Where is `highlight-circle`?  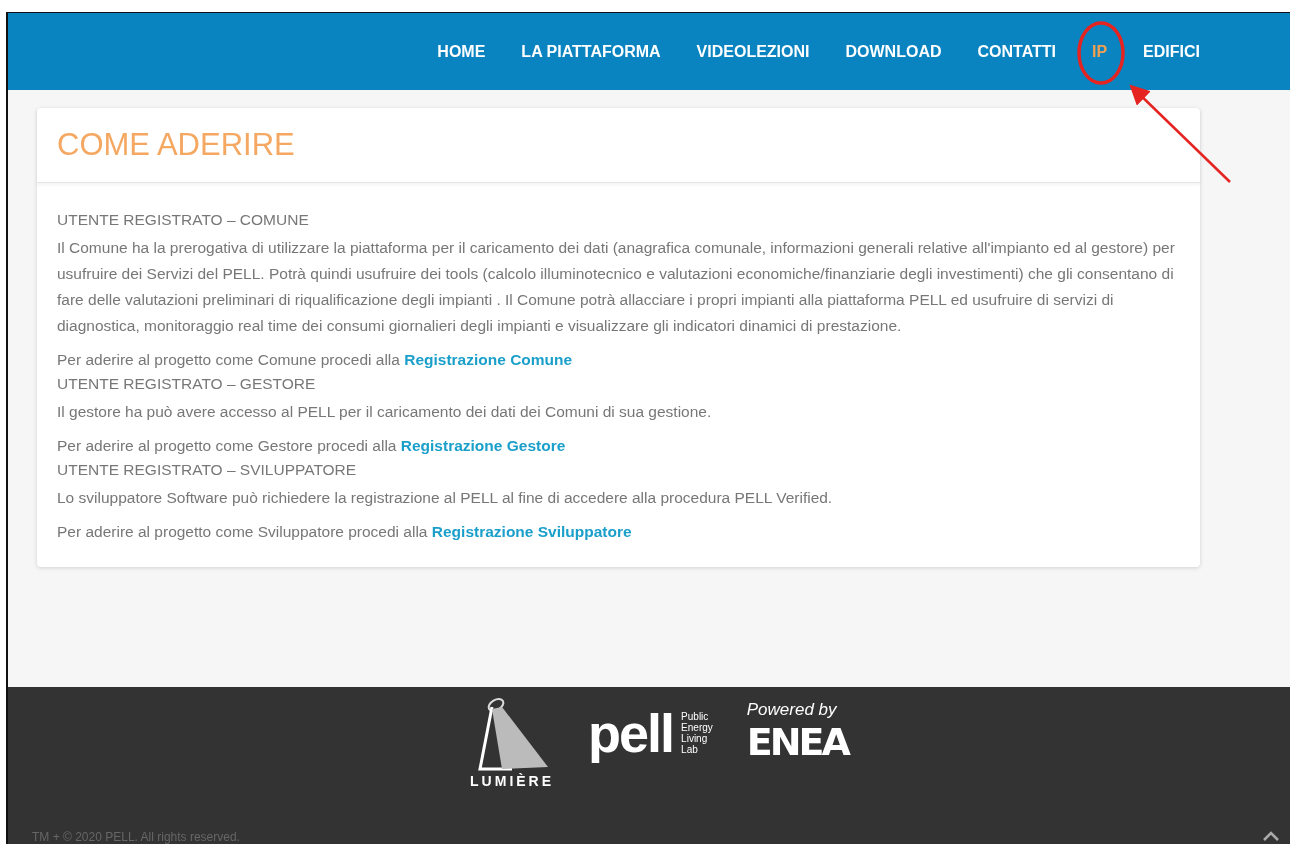
highlight-circle is located at coordinates (1101, 53).